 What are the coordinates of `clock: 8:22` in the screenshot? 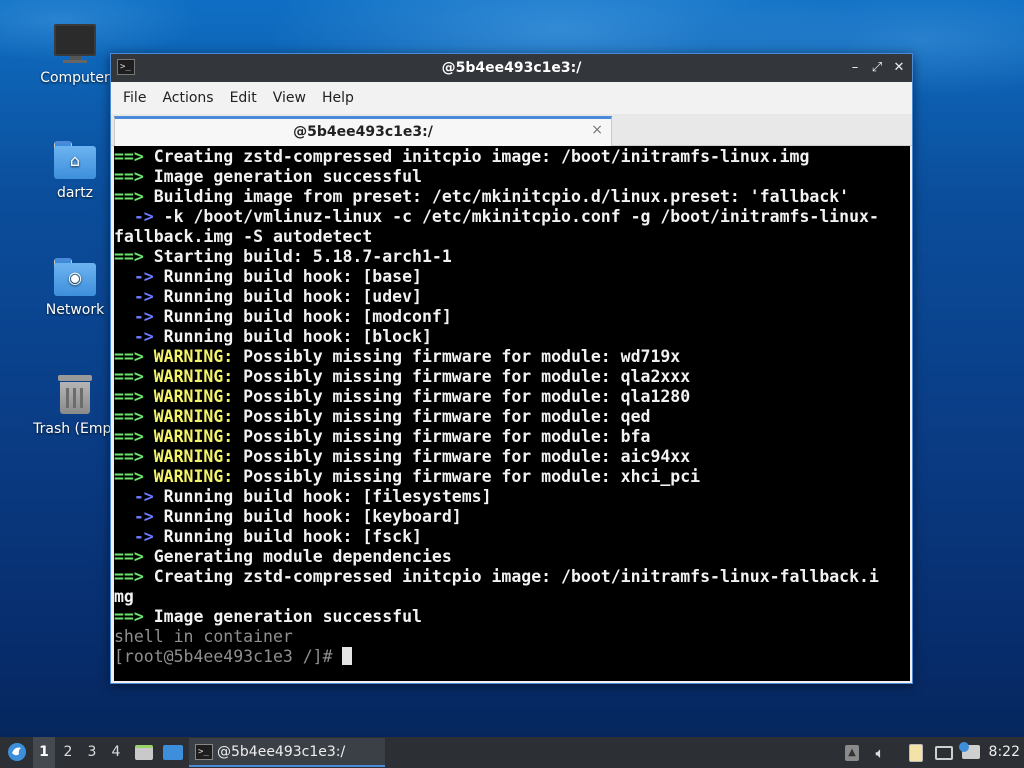 It's located at (1004, 752).